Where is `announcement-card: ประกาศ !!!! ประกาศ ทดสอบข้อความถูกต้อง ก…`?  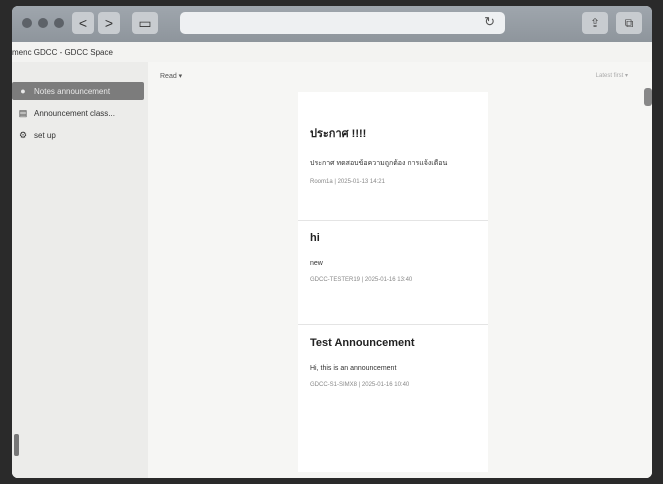 announcement-card: ประกาศ !!!! ประกาศ ทดสอบข้อความถูกต้อง ก… is located at coordinates (397, 154).